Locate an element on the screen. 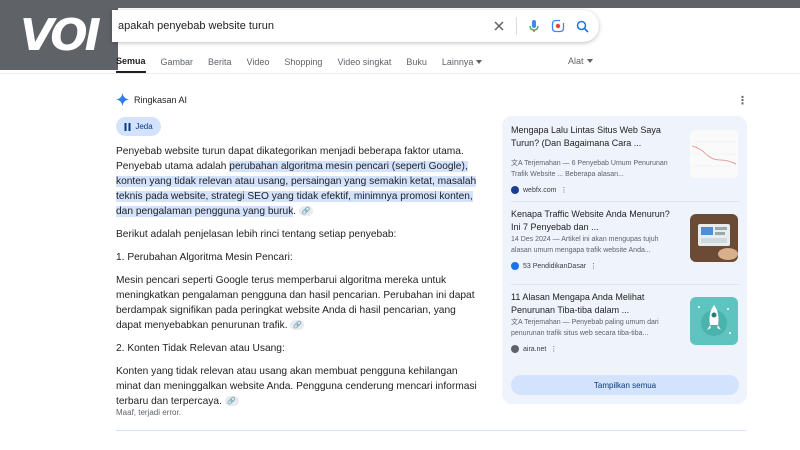 The width and height of the screenshot is (800, 450). tab-news: Berita is located at coordinates (220, 64).